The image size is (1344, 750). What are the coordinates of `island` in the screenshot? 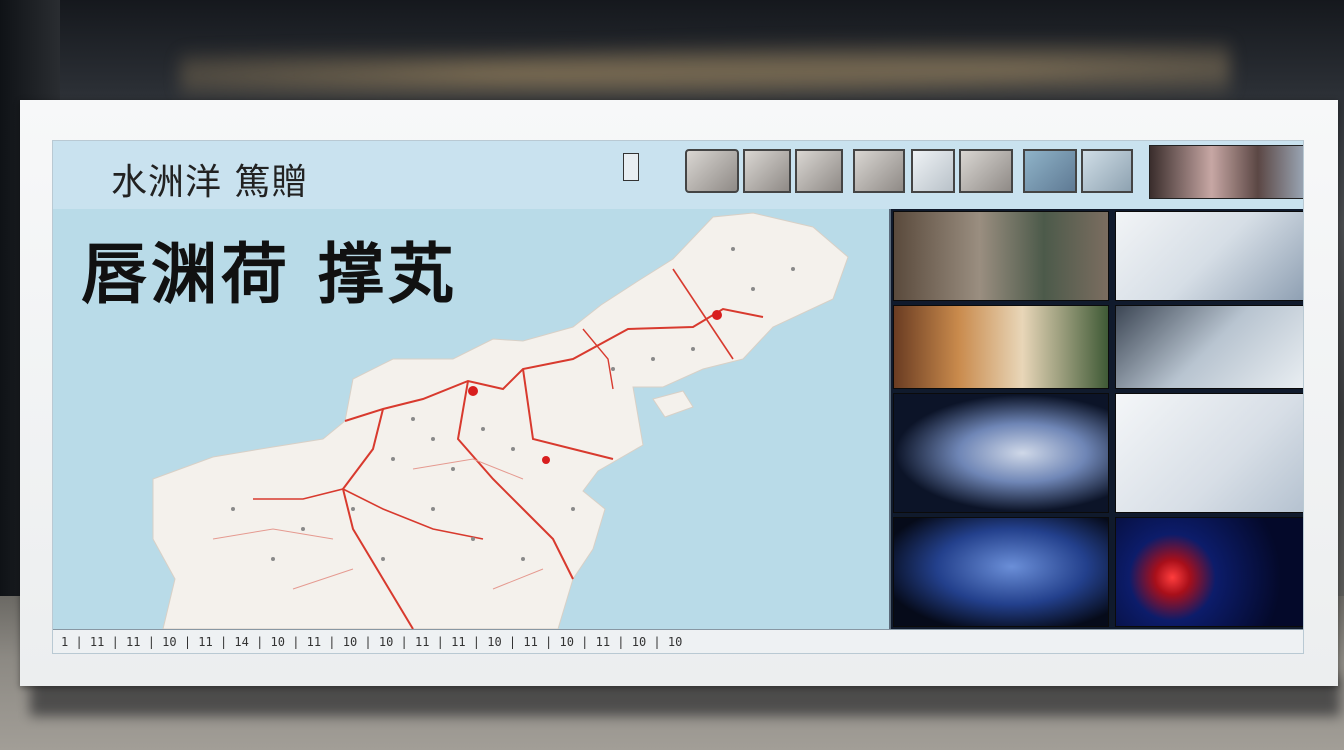 It's located at (673, 404).